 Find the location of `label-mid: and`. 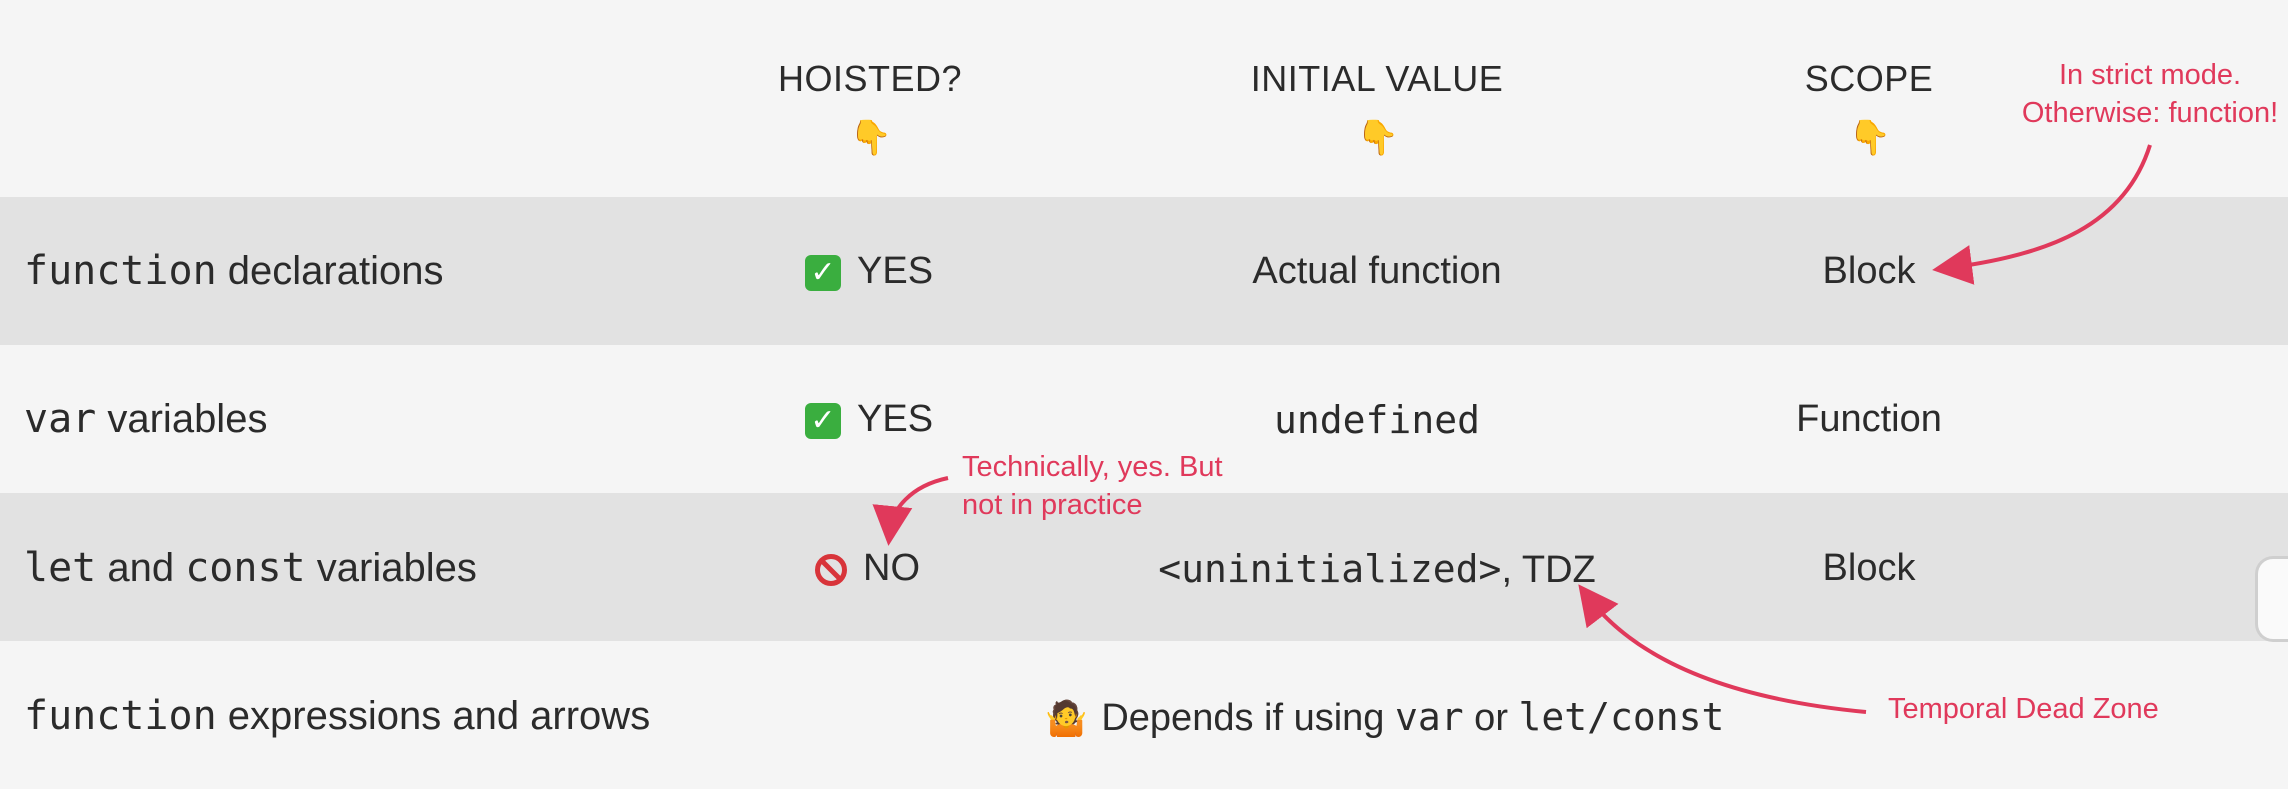

label-mid: and is located at coordinates (141, 568).